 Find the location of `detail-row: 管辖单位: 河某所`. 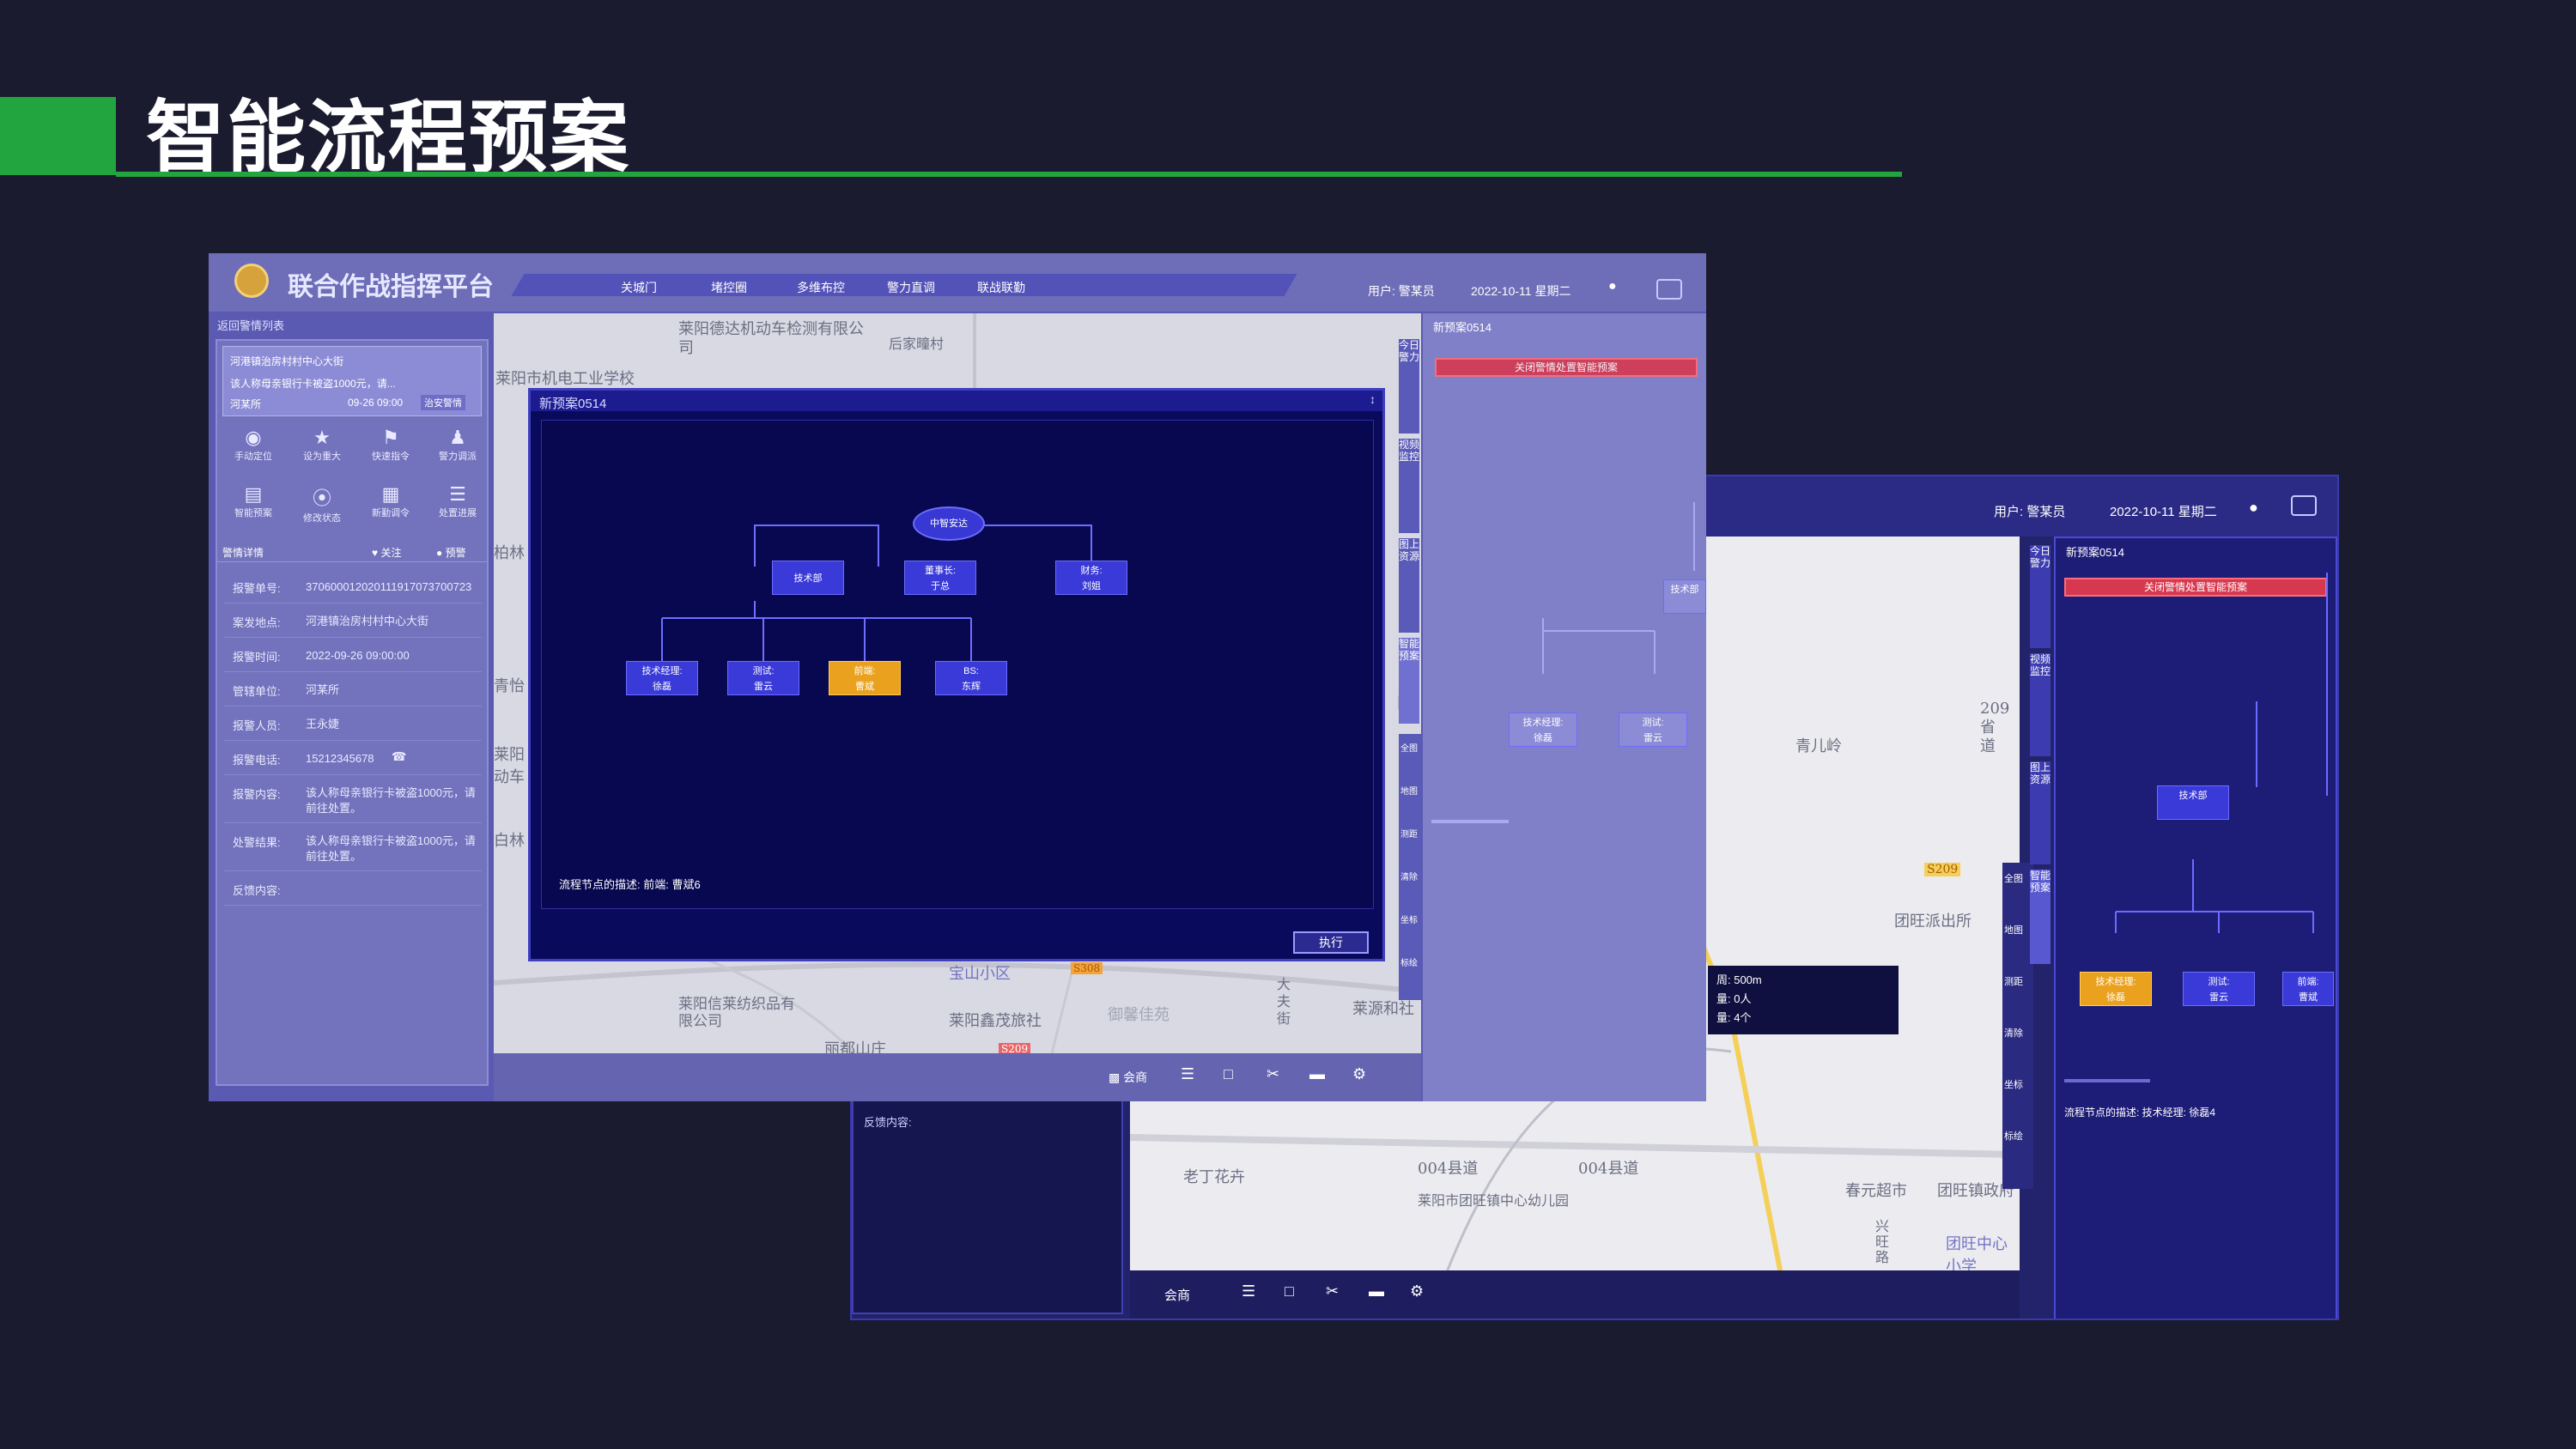

detail-row: 管辖单位: 河某所 is located at coordinates (353, 689).